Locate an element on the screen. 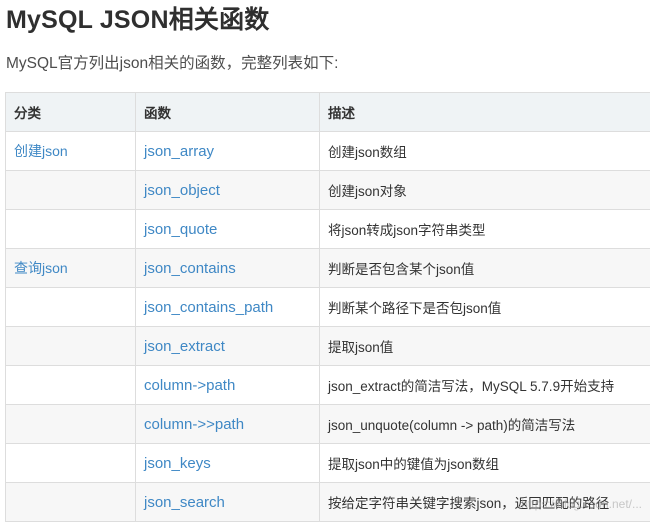 The height and width of the screenshot is (523, 650). table-row: 查询json json_contains 判断是否包含某个json值 is located at coordinates (327, 268).